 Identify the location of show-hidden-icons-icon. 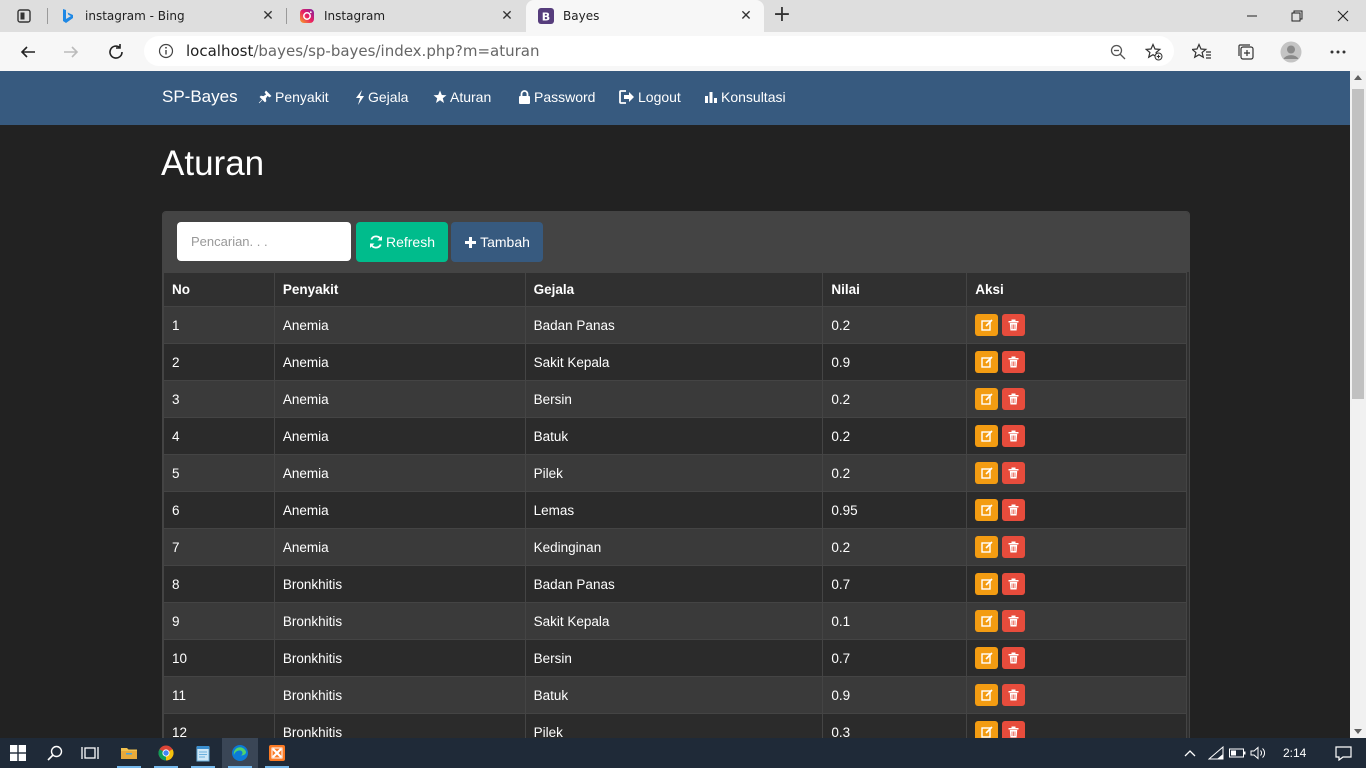
(1190, 753).